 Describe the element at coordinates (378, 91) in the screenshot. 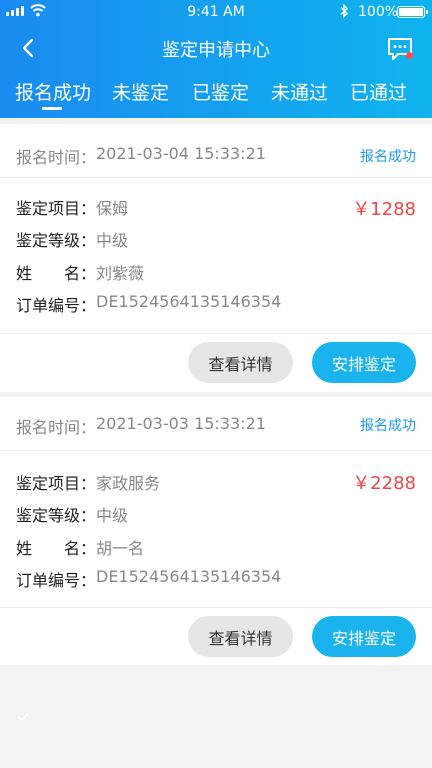

I see `tab-passed: 已通过` at that location.